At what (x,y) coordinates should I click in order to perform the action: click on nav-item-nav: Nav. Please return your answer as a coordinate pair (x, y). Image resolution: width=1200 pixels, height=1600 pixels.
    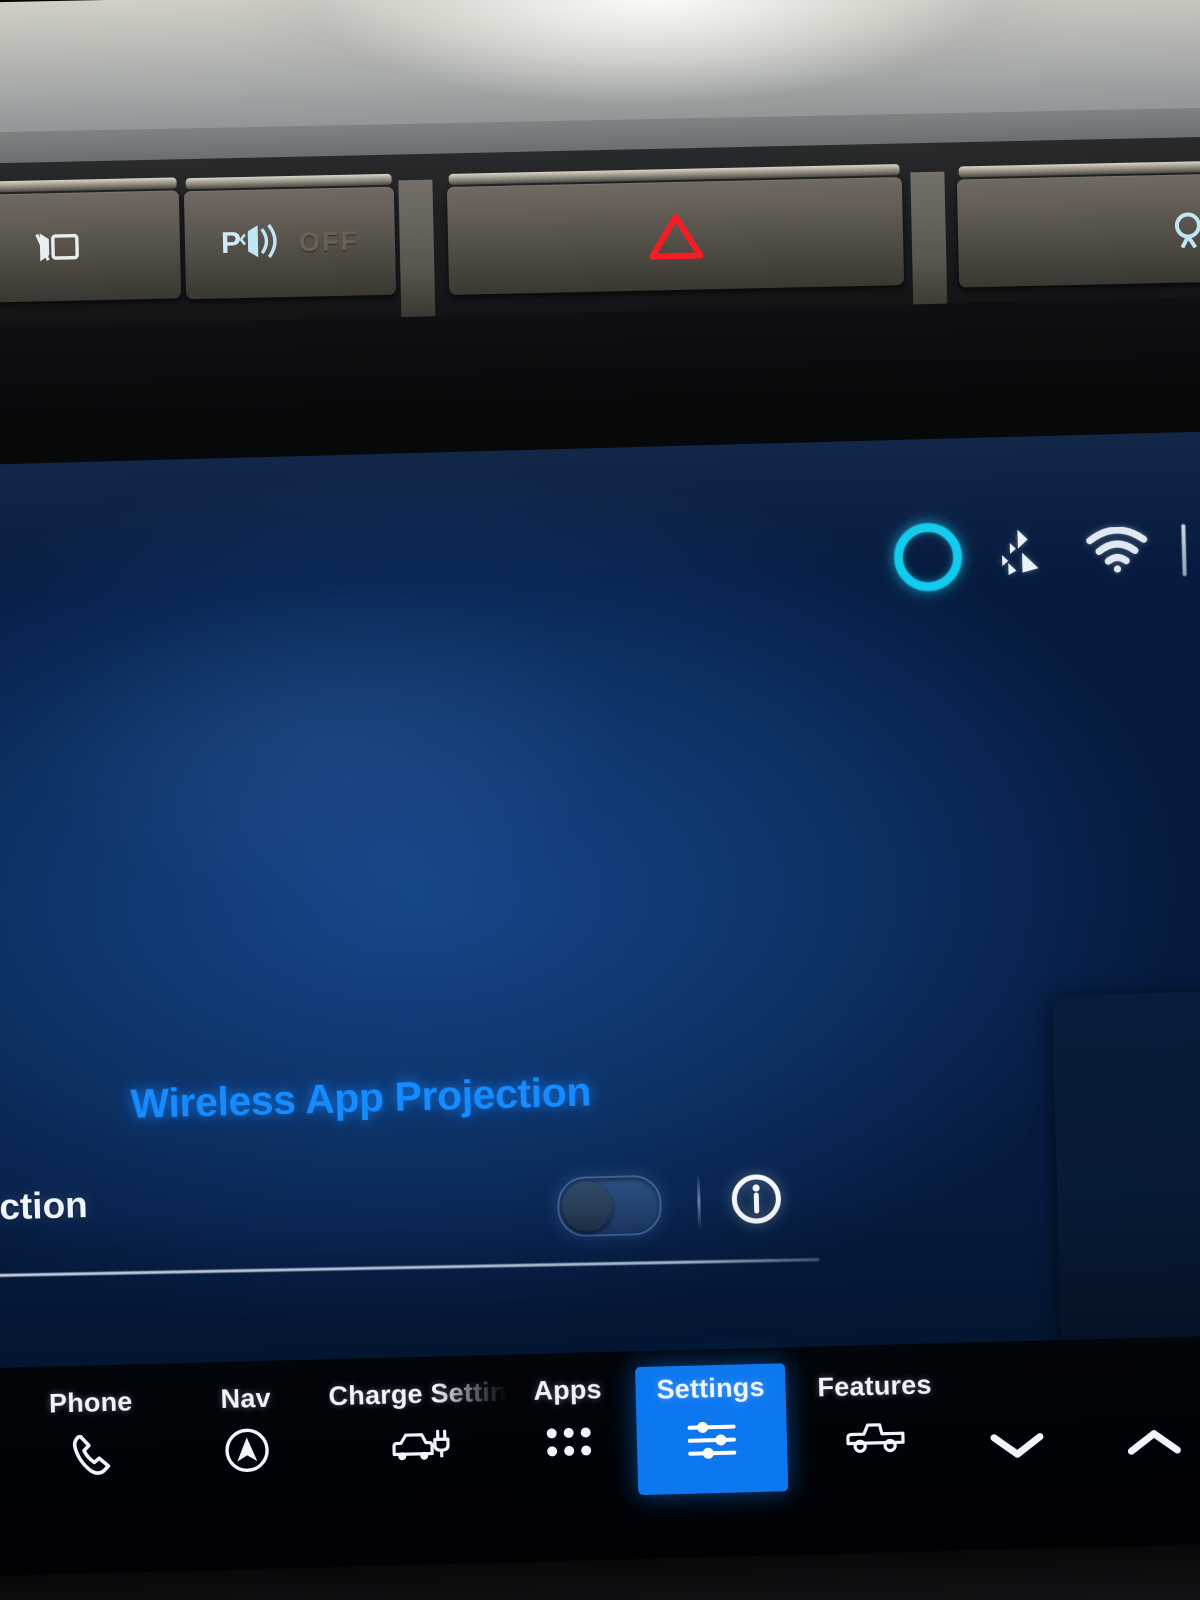
    Looking at the image, I should click on (246, 1442).